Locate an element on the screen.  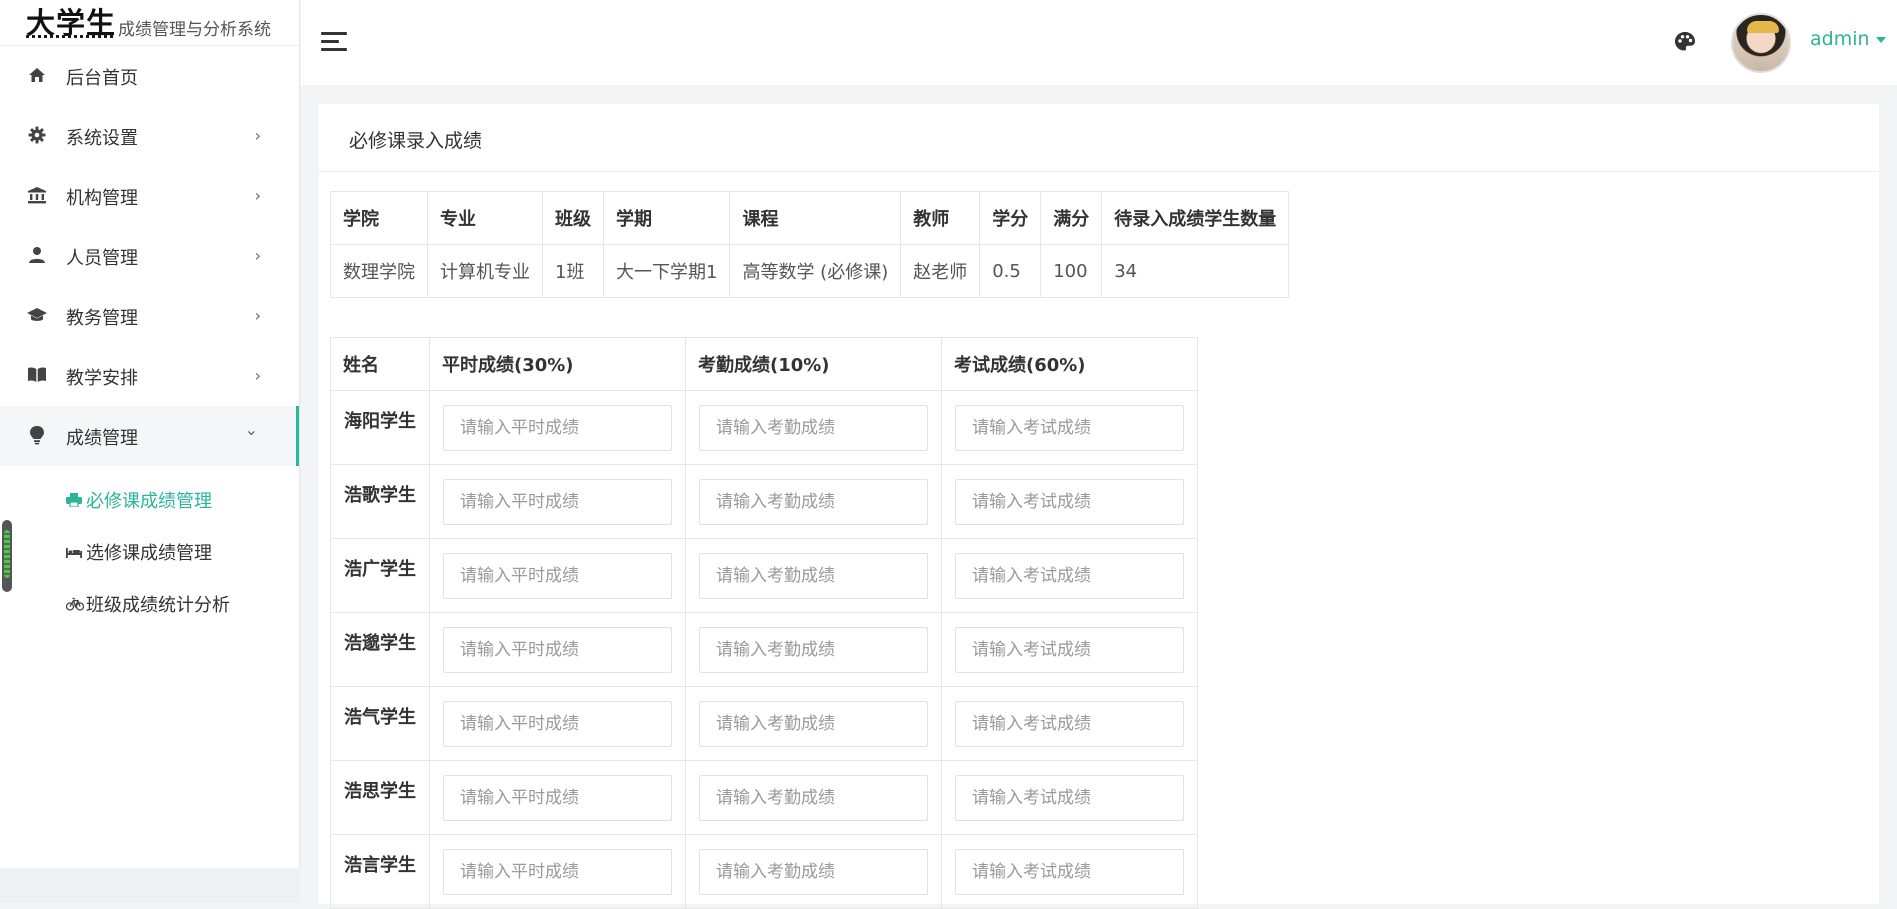
sidebar-item-academic-affairs: 教务管理 › is located at coordinates (149, 316).